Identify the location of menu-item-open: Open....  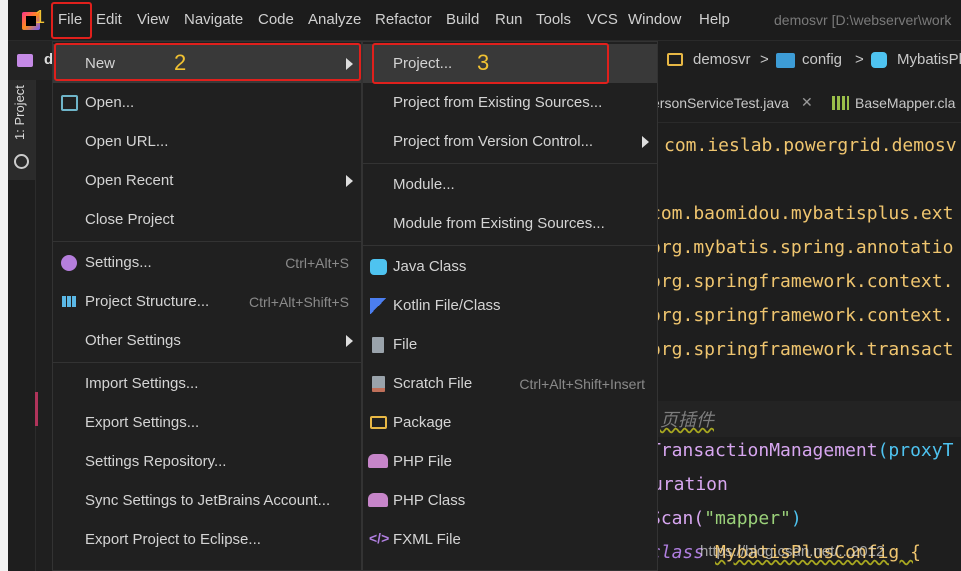
(207, 102).